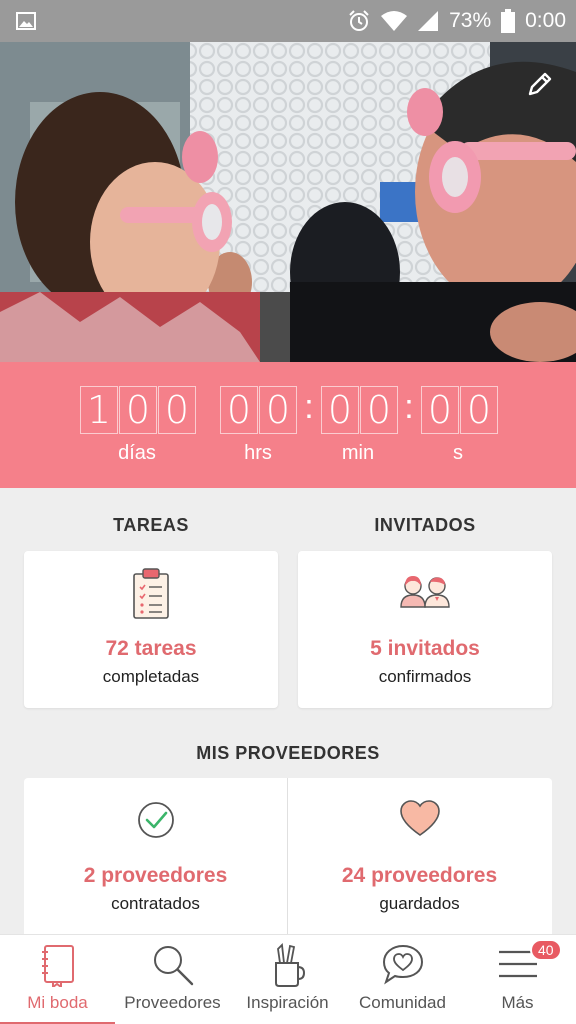 The height and width of the screenshot is (1024, 576). Describe the element at coordinates (425, 629) in the screenshot. I see `guests-card: 5 invitados confirmados` at that location.